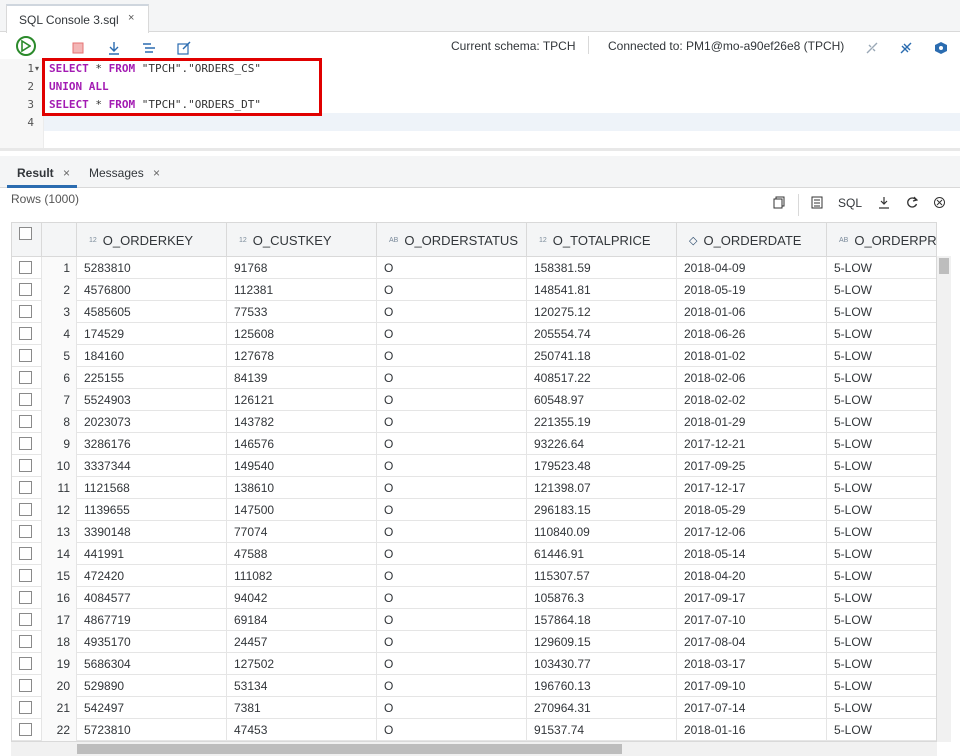 The height and width of the screenshot is (756, 960). Describe the element at coordinates (43, 173) in the screenshot. I see `tab-result: Result ×` at that location.